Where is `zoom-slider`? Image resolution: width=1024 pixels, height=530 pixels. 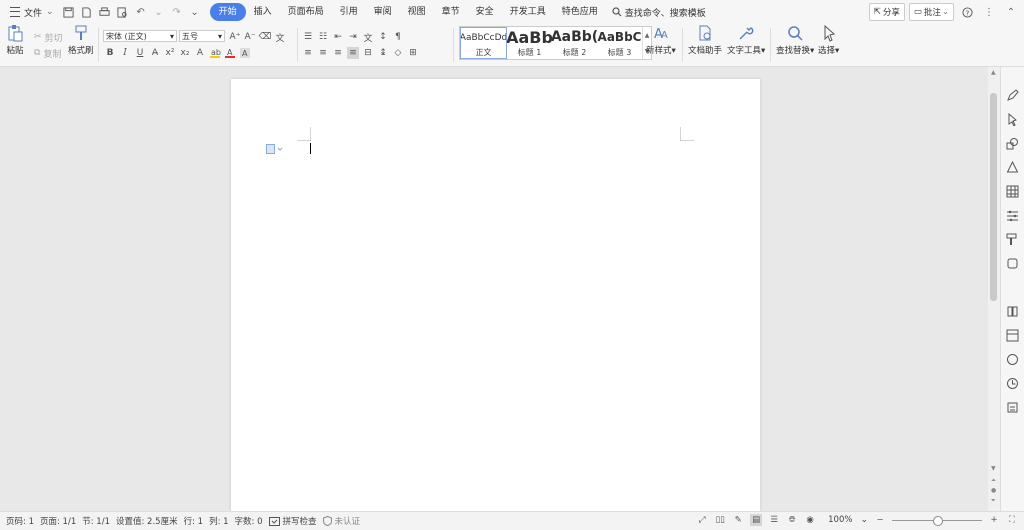 zoom-slider is located at coordinates (937, 520).